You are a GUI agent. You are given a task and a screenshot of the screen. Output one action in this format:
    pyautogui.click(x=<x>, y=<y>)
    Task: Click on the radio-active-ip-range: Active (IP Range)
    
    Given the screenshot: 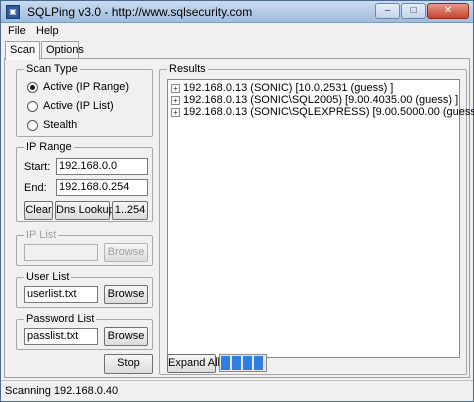 What is the action you would take?
    pyautogui.click(x=78, y=87)
    